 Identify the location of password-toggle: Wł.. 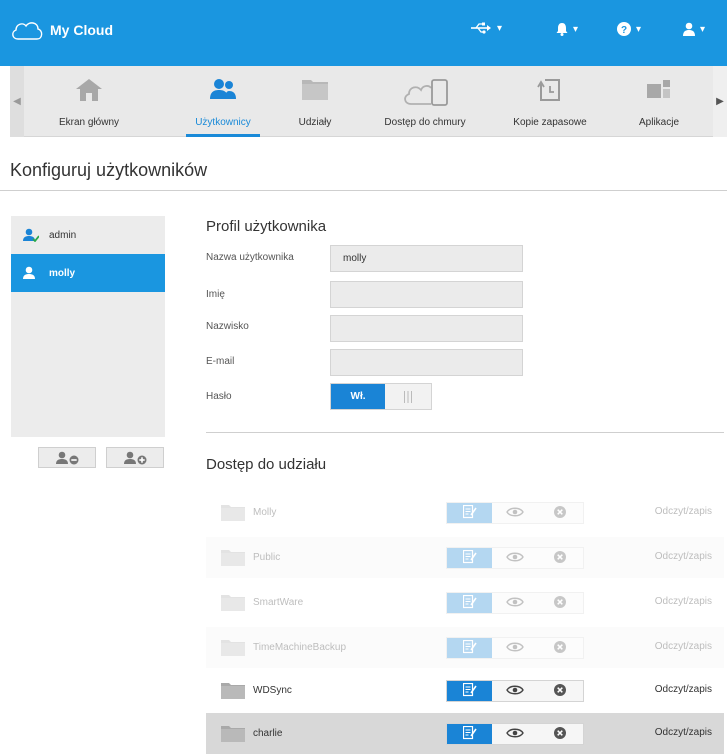
(381, 396).